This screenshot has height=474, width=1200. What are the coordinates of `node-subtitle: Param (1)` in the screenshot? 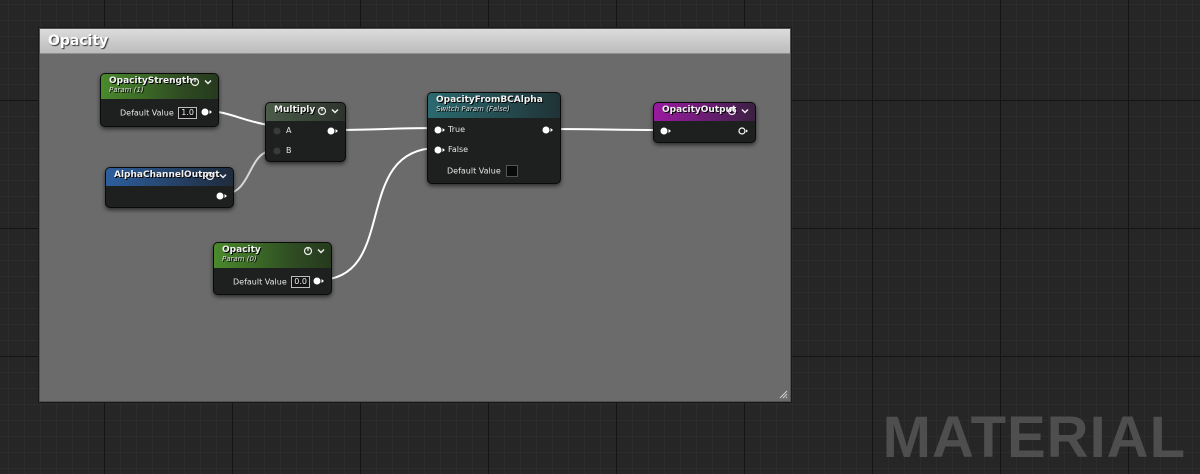 It's located at (126, 90).